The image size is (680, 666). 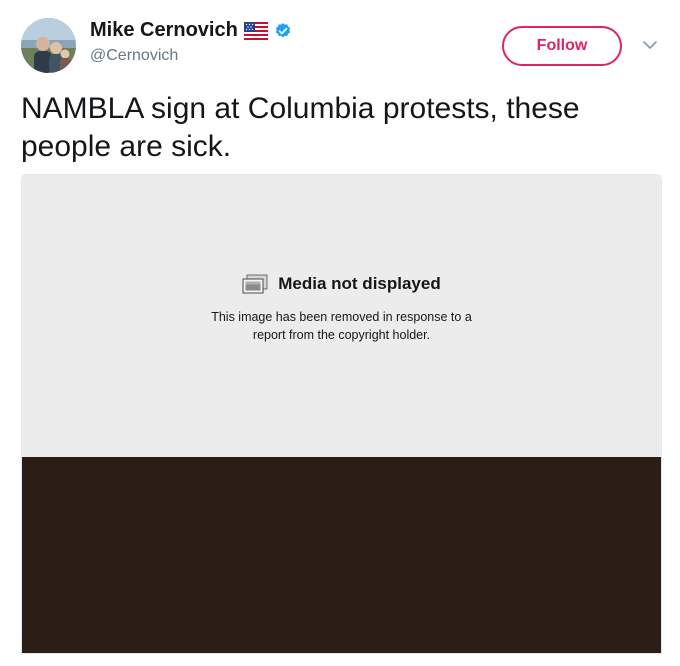 What do you see at coordinates (255, 284) in the screenshot?
I see `media-image-icon` at bounding box center [255, 284].